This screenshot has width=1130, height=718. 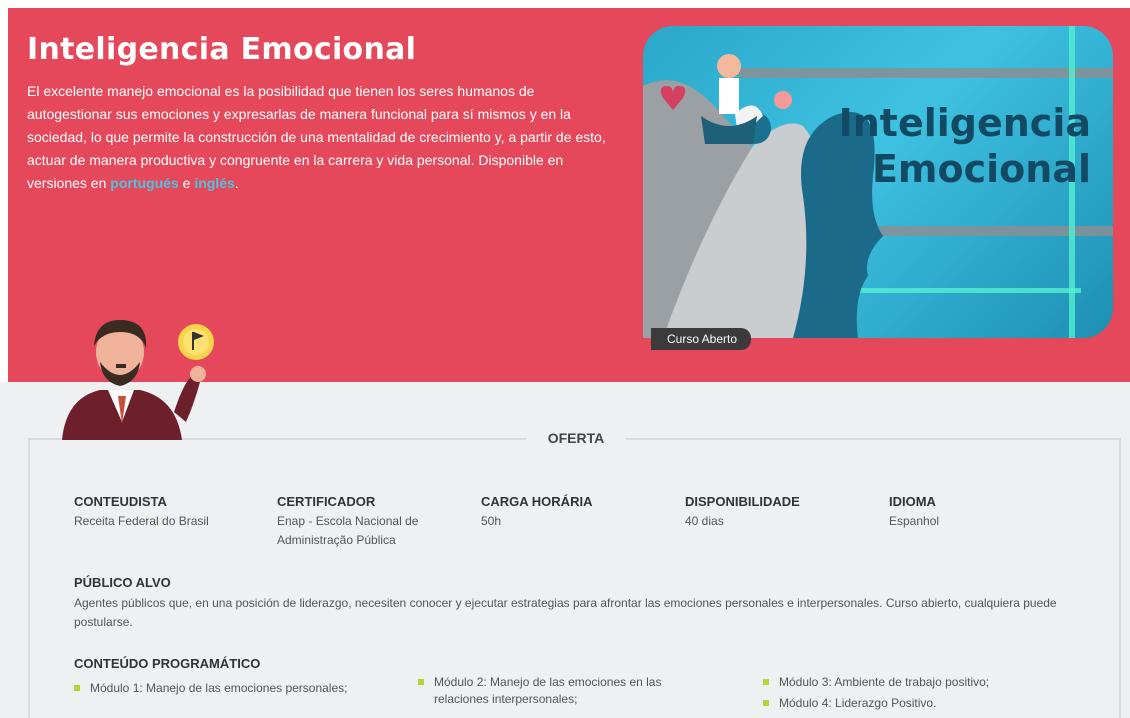 What do you see at coordinates (701, 339) in the screenshot?
I see `open-course-badge: Curso Aberto` at bounding box center [701, 339].